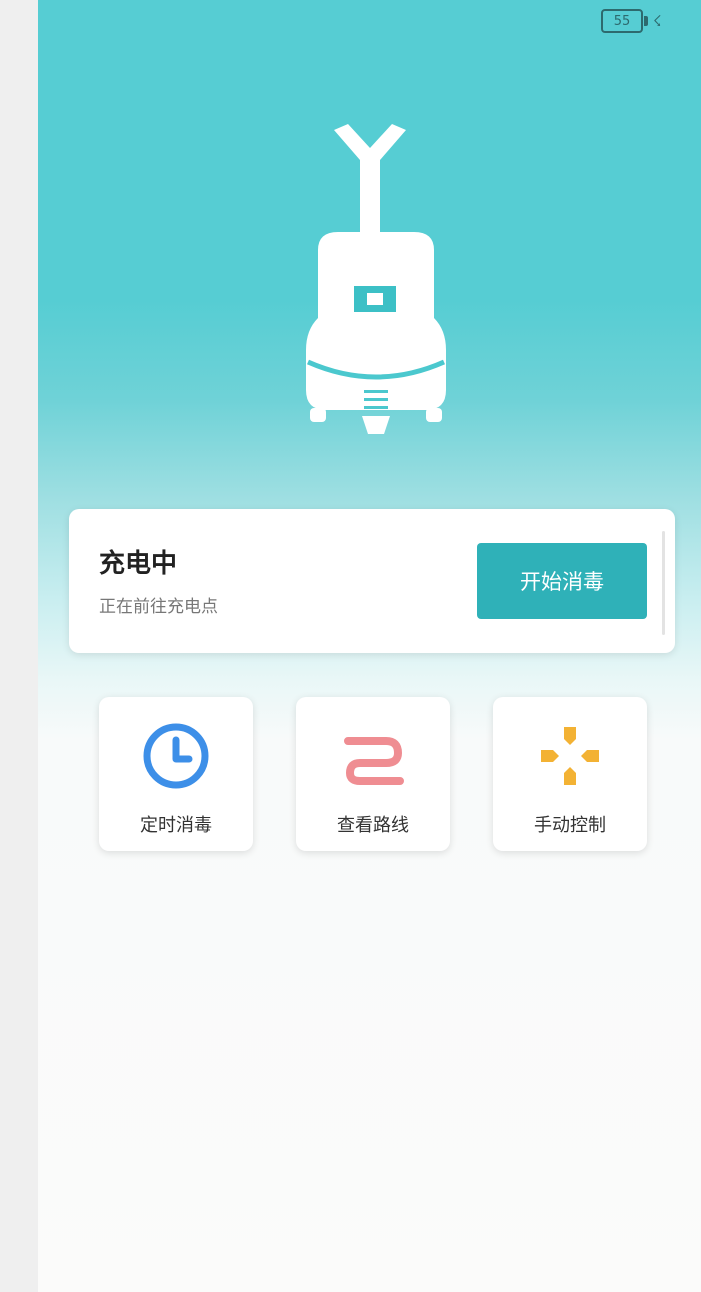 The image size is (701, 1292). I want to click on manual-control-label: 手动控制, so click(570, 825).